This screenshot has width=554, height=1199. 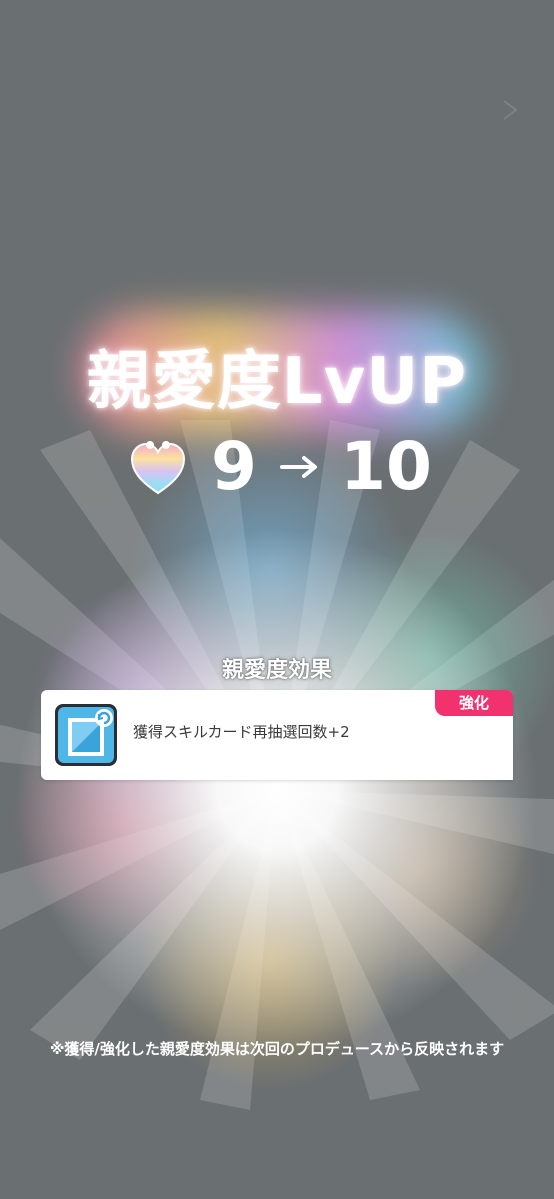 I want to click on level-to: 10, so click(x=386, y=466).